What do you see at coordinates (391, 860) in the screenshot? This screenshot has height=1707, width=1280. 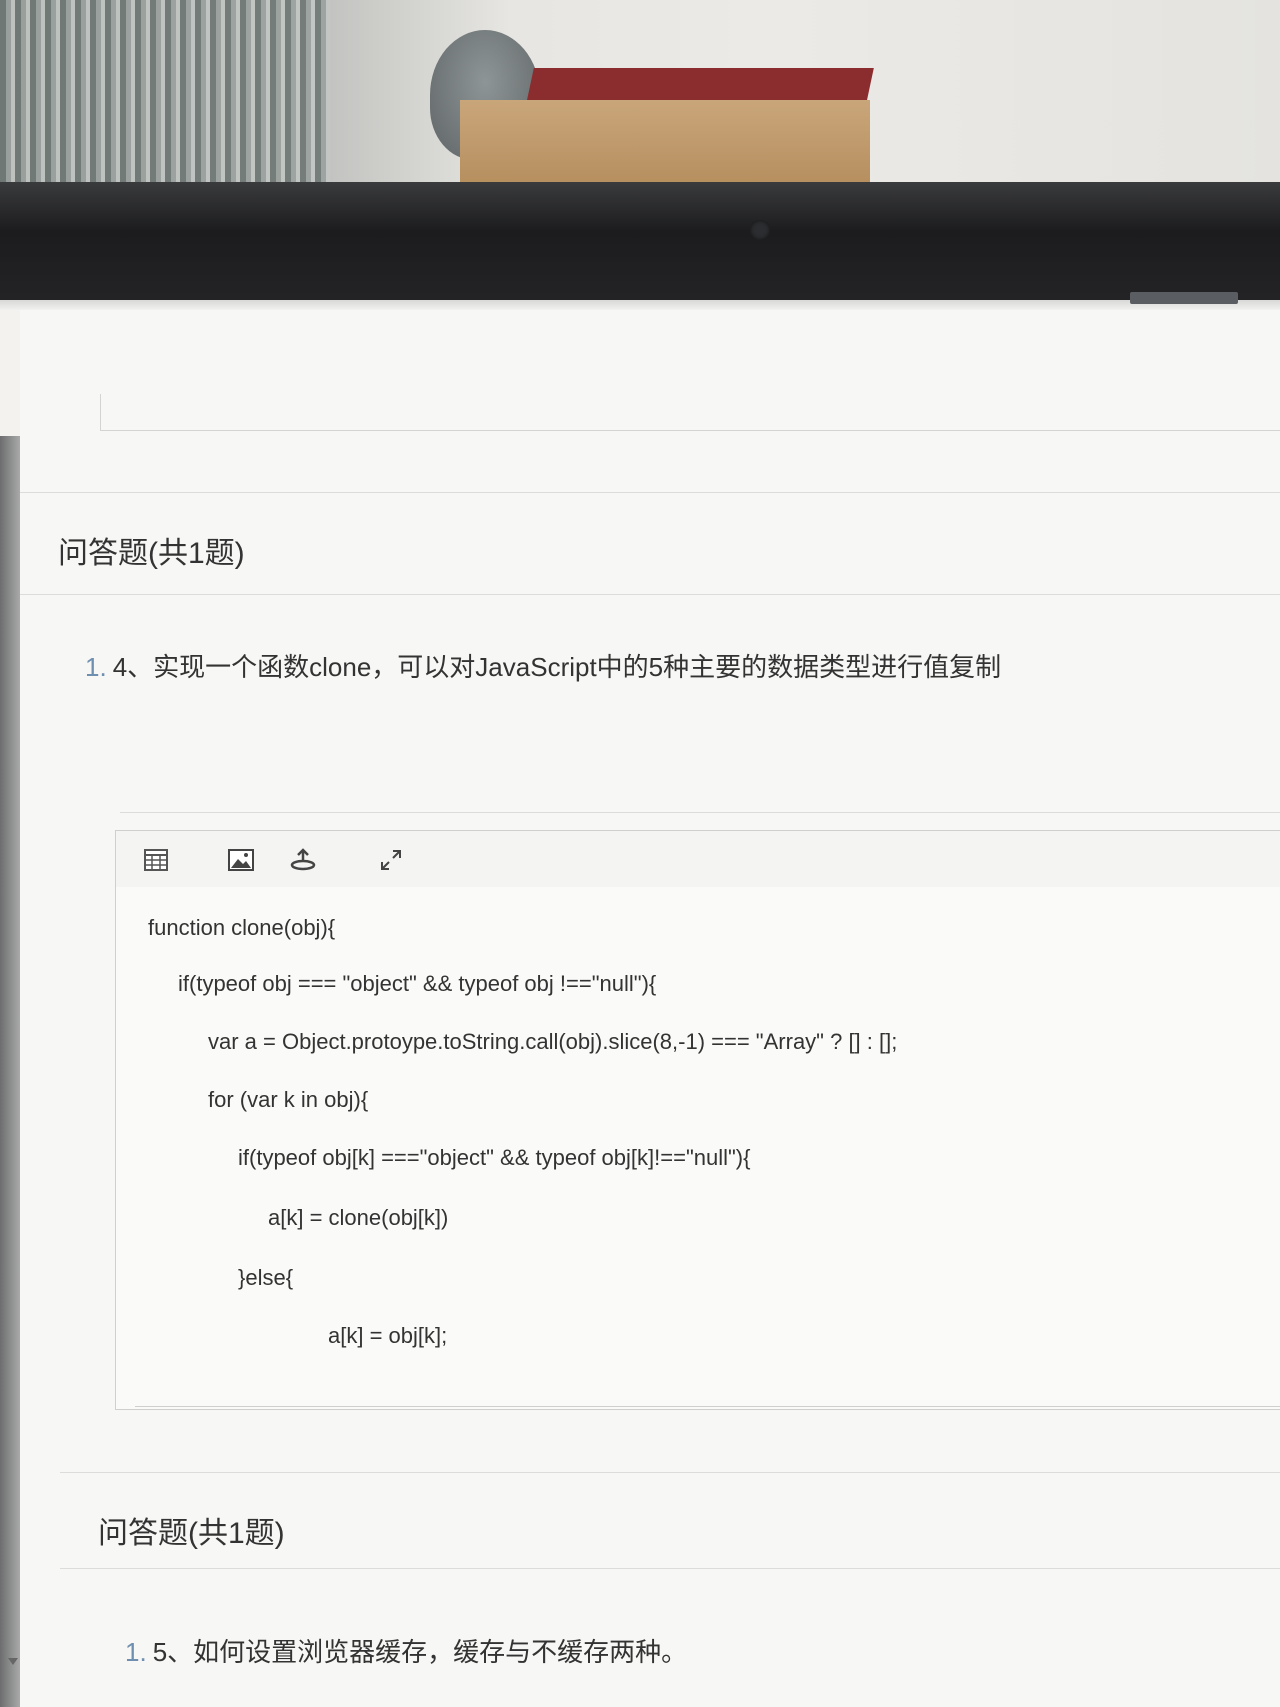 I see `fullscreen-icon` at bounding box center [391, 860].